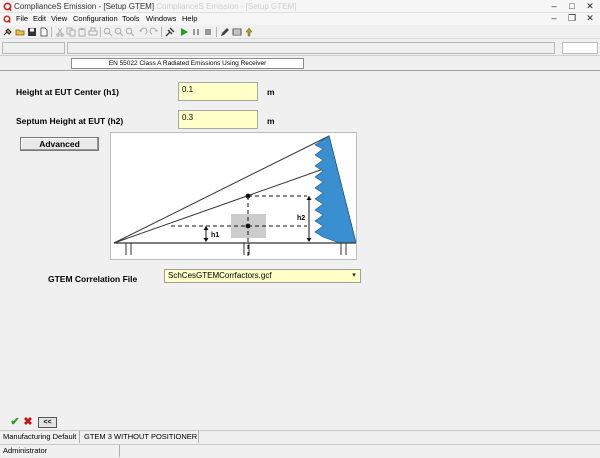  What do you see at coordinates (554, 18) in the screenshot?
I see `mdi-minimize-button: –` at bounding box center [554, 18].